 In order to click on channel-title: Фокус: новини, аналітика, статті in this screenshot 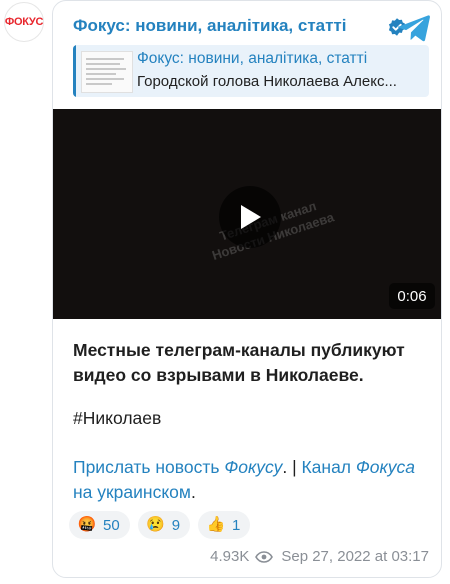, I will do `click(210, 26)`.